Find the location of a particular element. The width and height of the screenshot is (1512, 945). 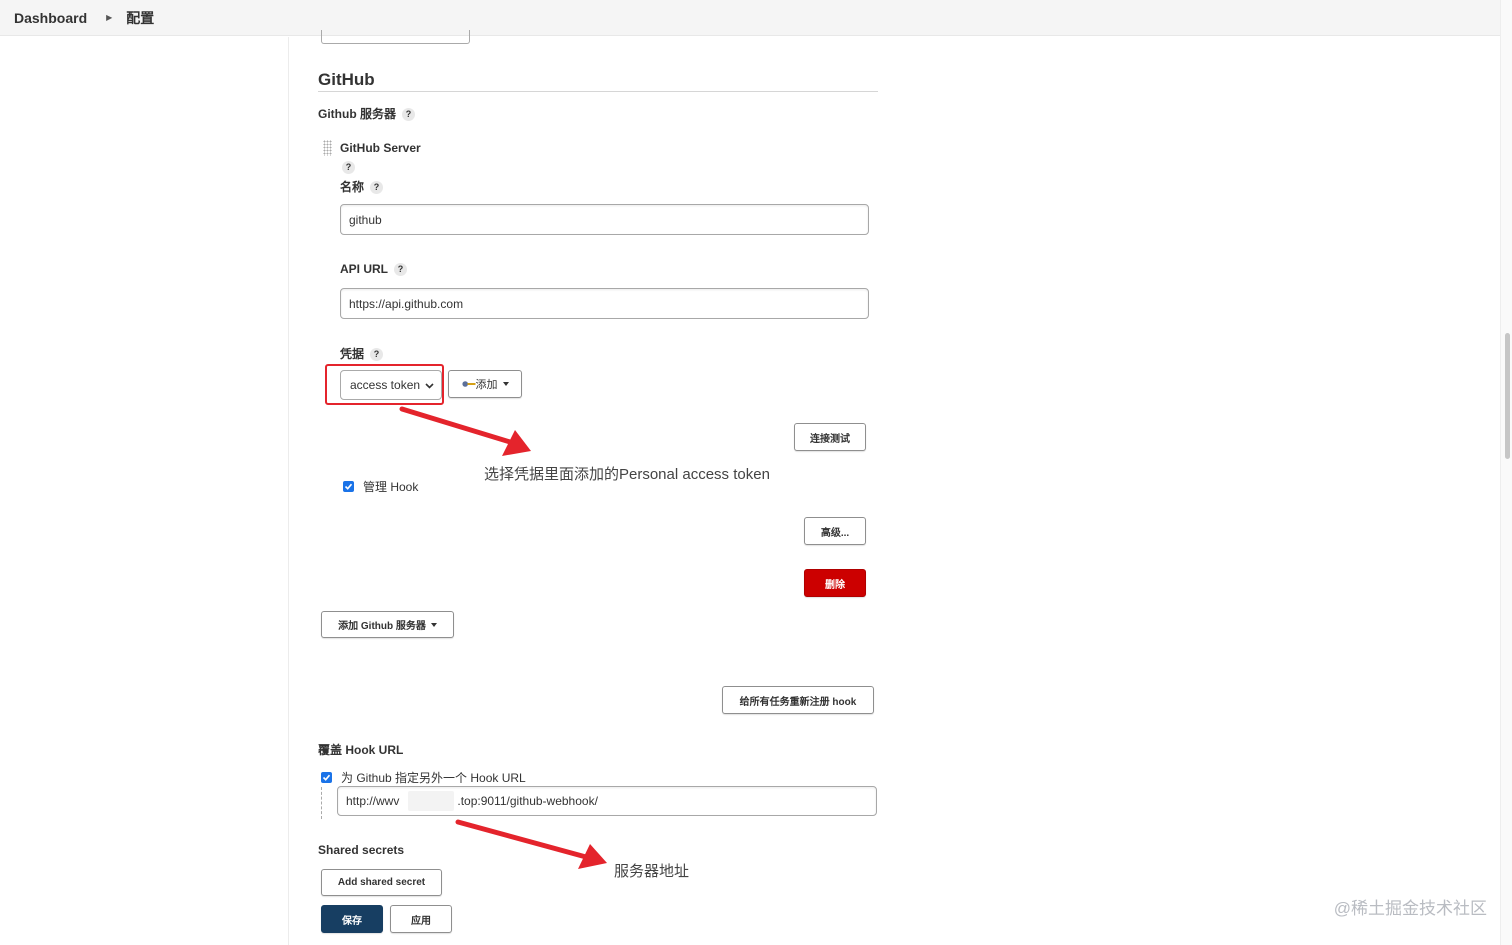

github-server-help: ? is located at coordinates (348, 166).